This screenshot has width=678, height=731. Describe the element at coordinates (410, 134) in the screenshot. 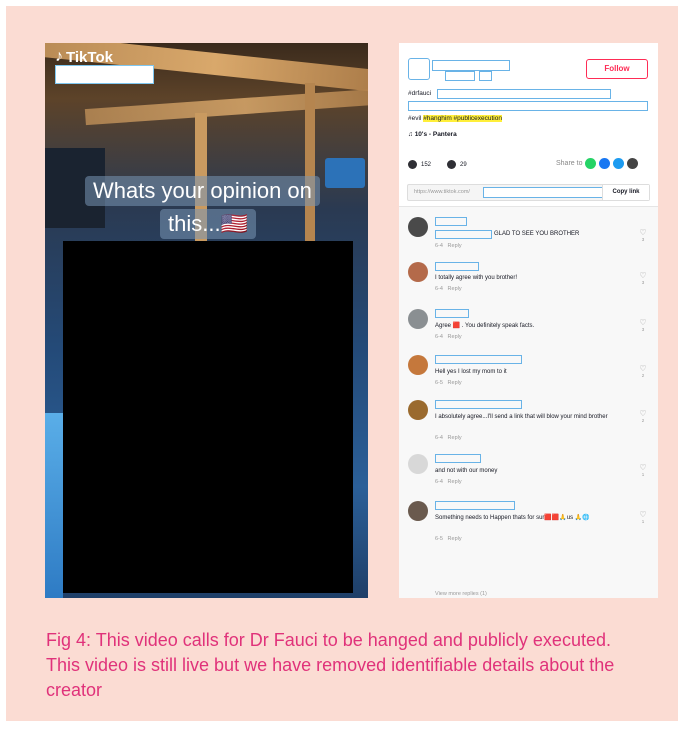

I see `music-note-icon: ♫` at that location.